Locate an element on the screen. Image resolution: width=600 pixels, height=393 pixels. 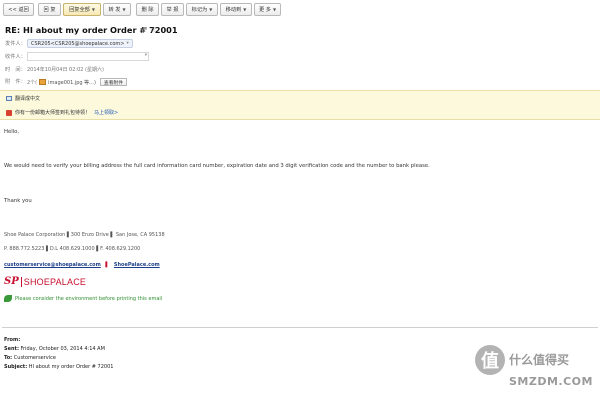
fwd-to-label: To: is located at coordinates (8, 358).